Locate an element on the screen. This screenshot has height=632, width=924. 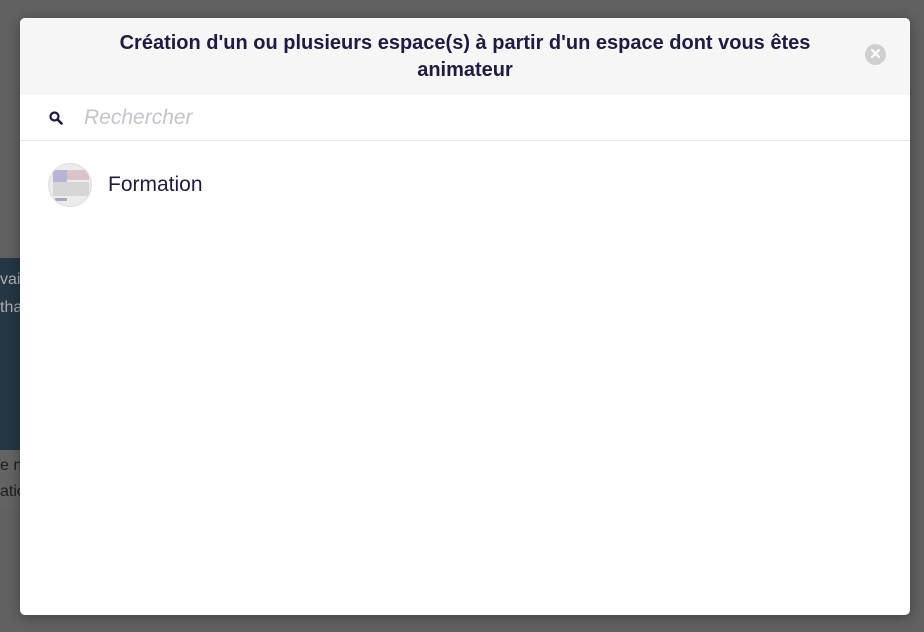
list-item: Formation is located at coordinates (465, 185).